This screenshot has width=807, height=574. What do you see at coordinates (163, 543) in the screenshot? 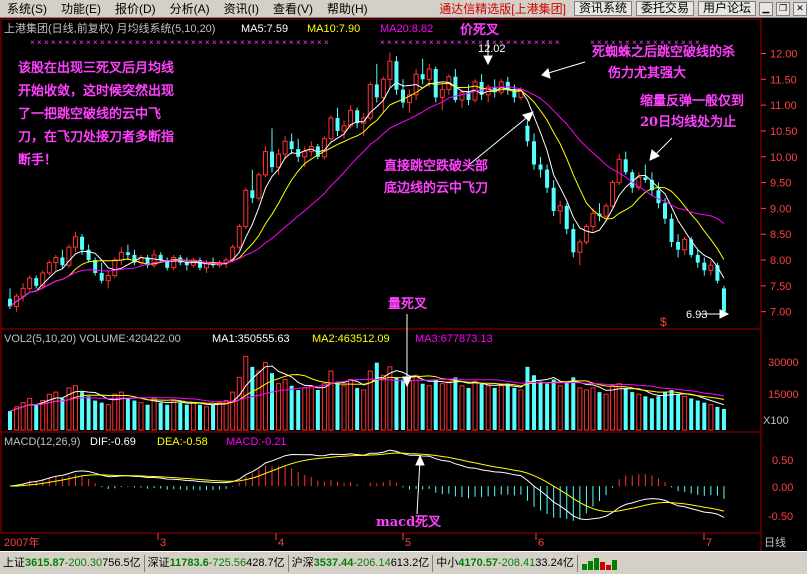
I see `time-3: 3` at bounding box center [163, 543].